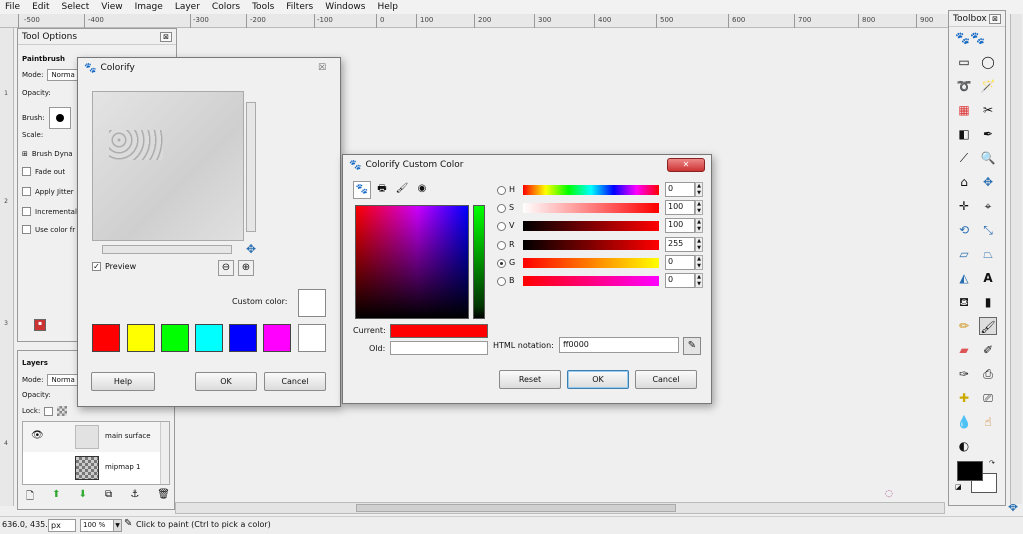 Image resolution: width=1023 pixels, height=534 pixels. Describe the element at coordinates (1016, 259) in the screenshot. I see `vertical-scrollbar` at that location.